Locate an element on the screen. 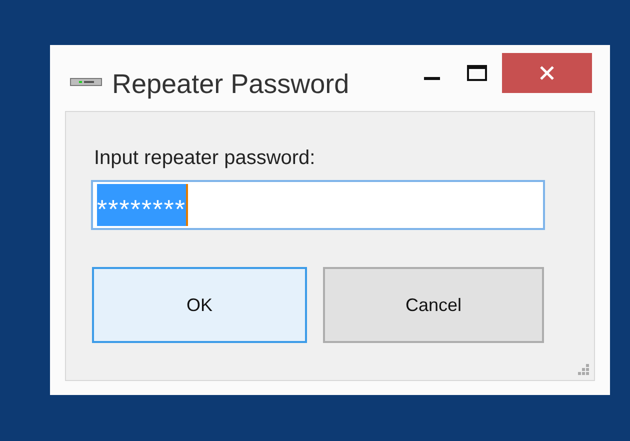 This screenshot has width=630, height=441. prompt-label: Input repeater password: is located at coordinates (205, 158).